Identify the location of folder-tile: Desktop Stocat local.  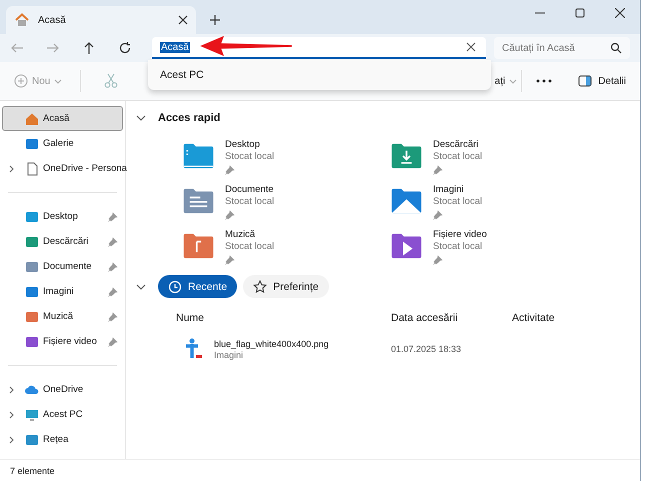
(286, 157).